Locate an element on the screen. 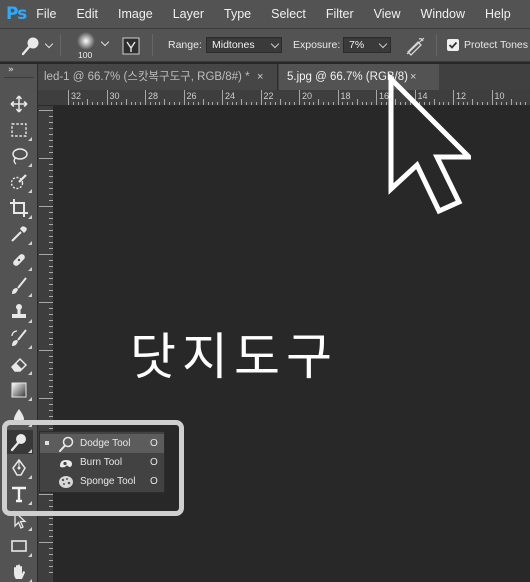  sponge-icon is located at coordinates (66, 482).